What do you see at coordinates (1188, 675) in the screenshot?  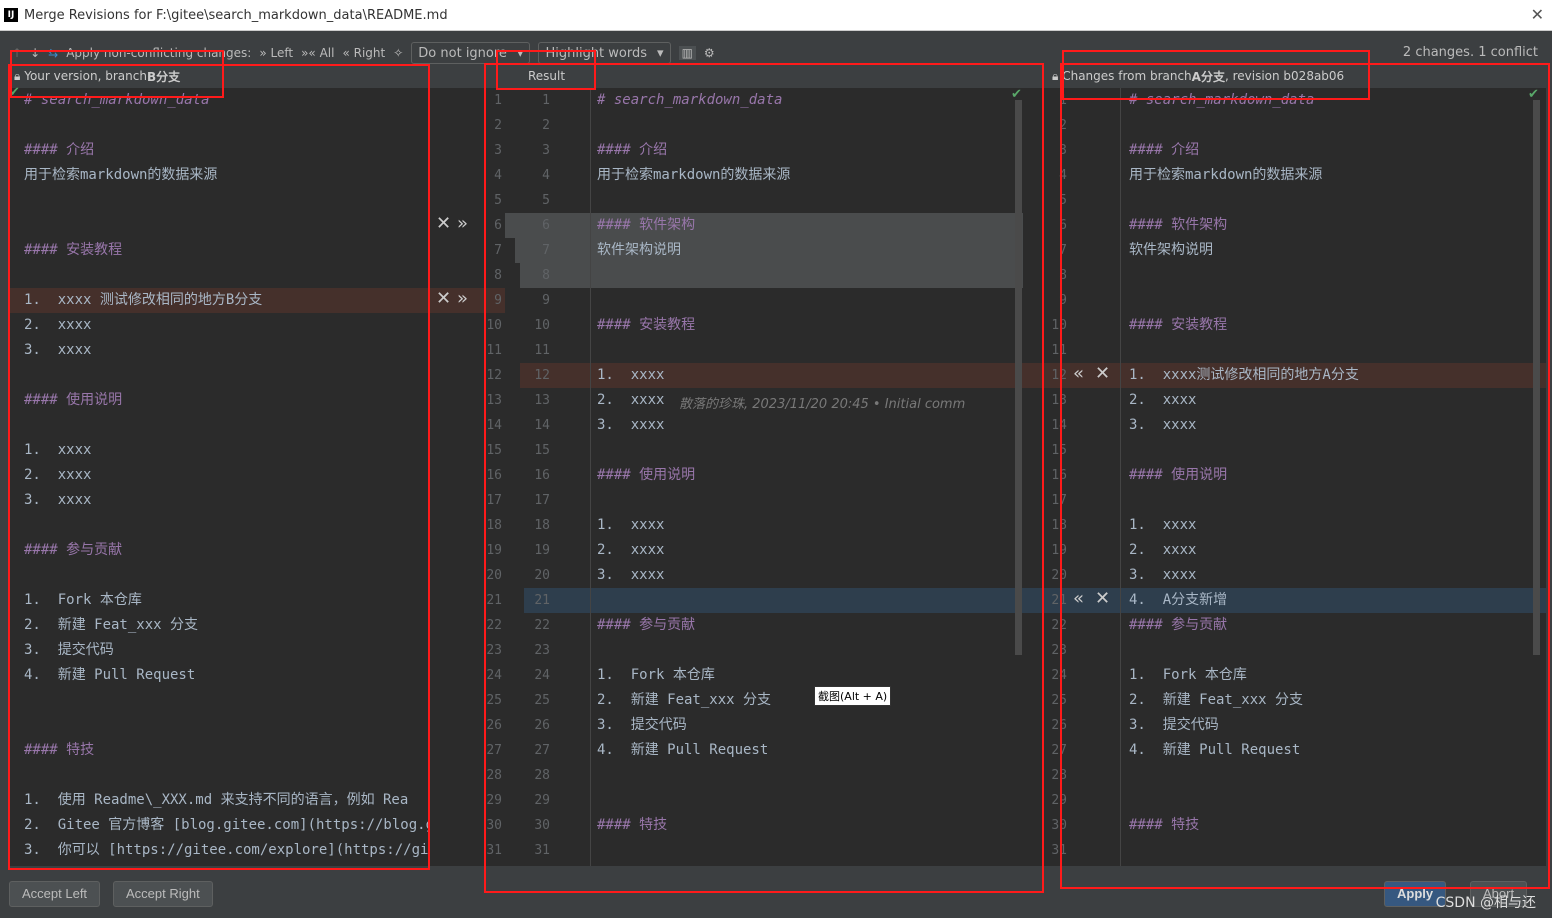 I see `code-line: 1. Fork 本仓库` at bounding box center [1188, 675].